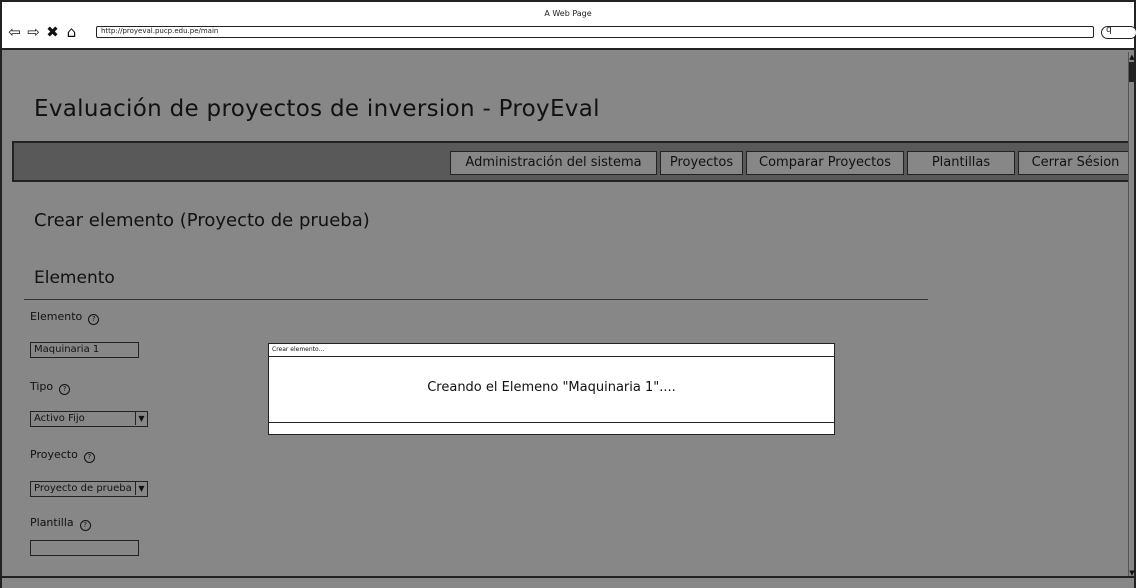  I want to click on tipo-select-value: Activo Fijo, so click(59, 418).